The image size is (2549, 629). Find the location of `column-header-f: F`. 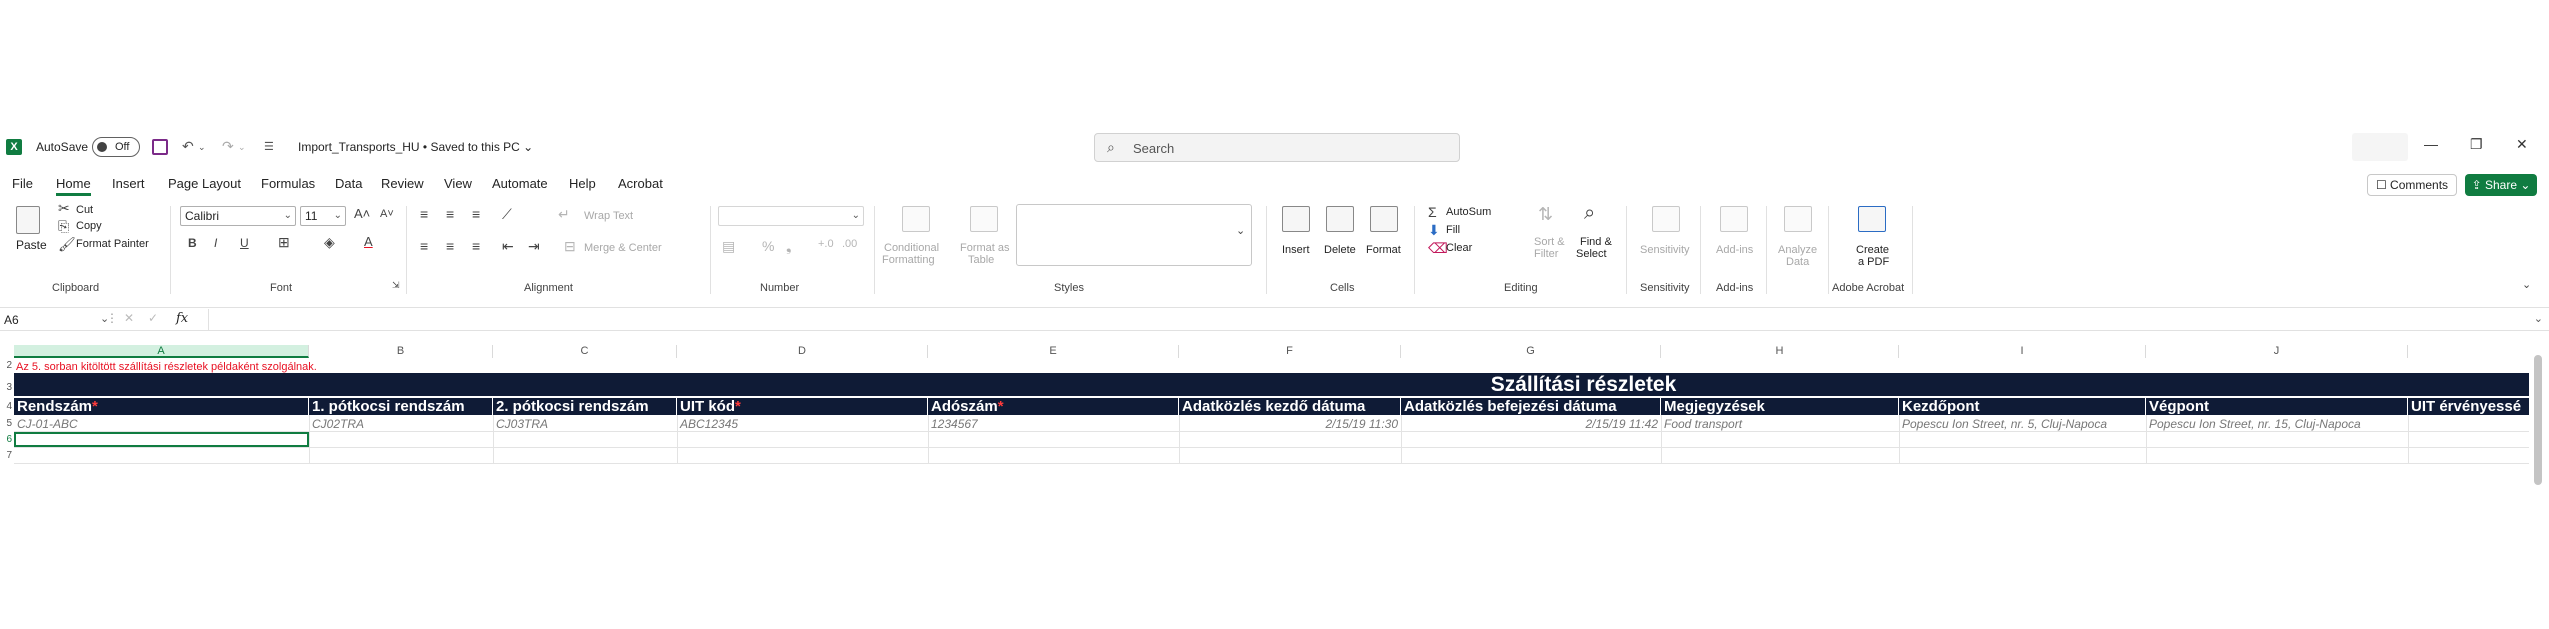

column-header-f: F is located at coordinates (1290, 351).